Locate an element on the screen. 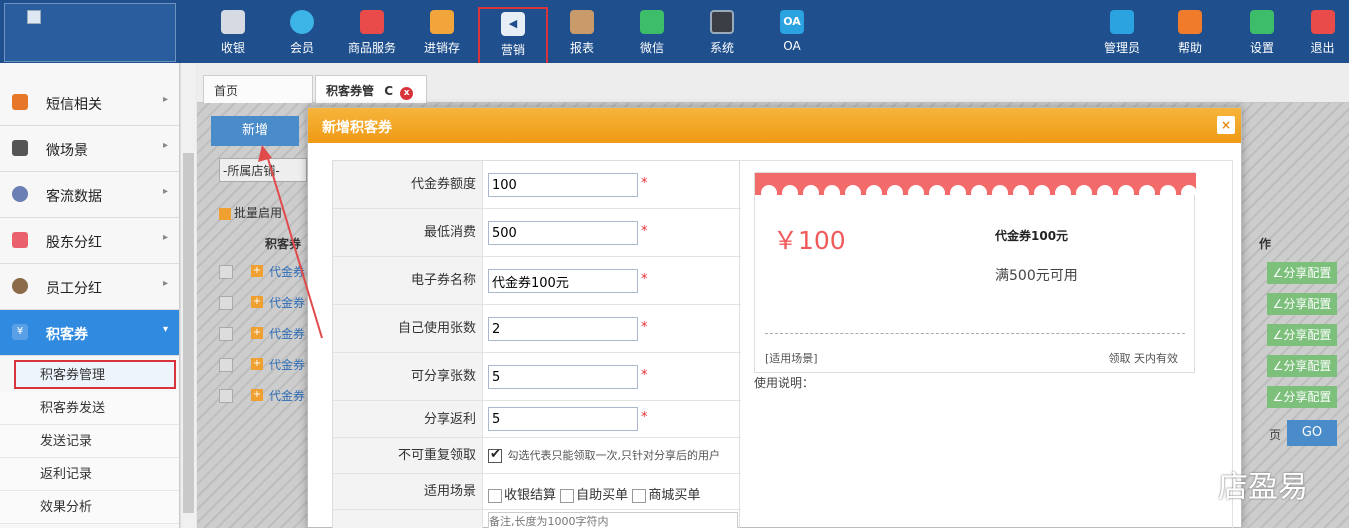 This screenshot has width=1349, height=528. nav-goods: 商品服务 is located at coordinates (372, 31).